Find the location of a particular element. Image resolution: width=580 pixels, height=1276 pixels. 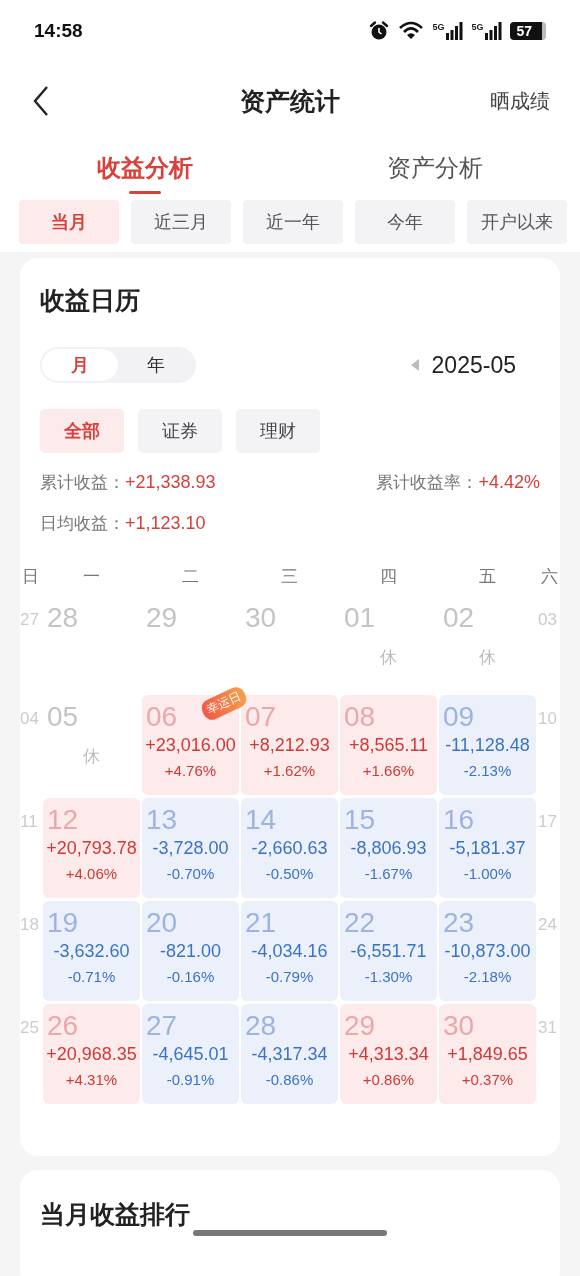

wifi-icon is located at coordinates (411, 31).